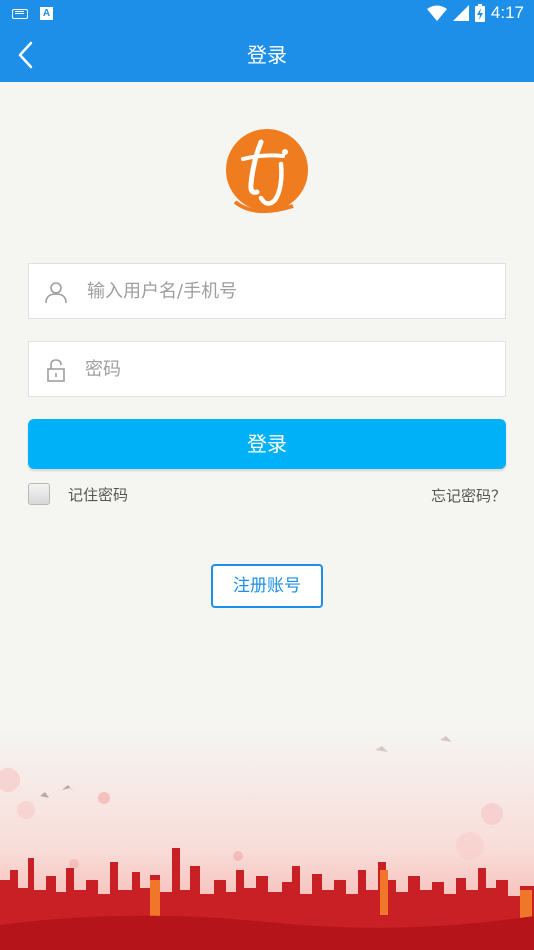  I want to click on keyboard-icon, so click(20, 14).